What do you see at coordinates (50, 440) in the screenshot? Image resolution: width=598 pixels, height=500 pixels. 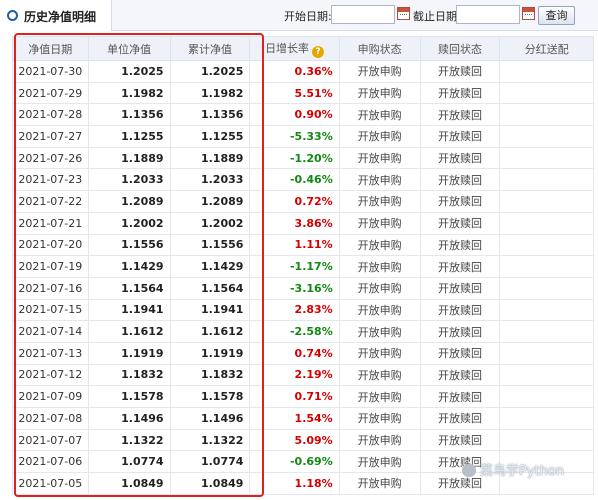 I see `cell-date: 2021-07-07` at bounding box center [50, 440].